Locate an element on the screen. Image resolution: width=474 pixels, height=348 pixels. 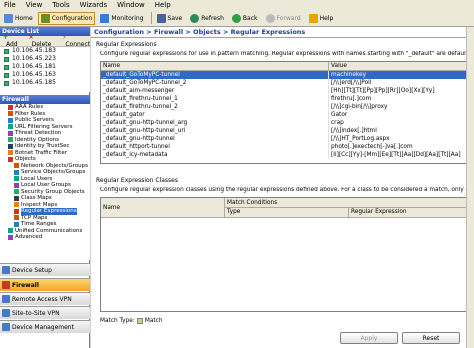
device-list-item: 10.106.45.185 is located at coordinates (45, 83).